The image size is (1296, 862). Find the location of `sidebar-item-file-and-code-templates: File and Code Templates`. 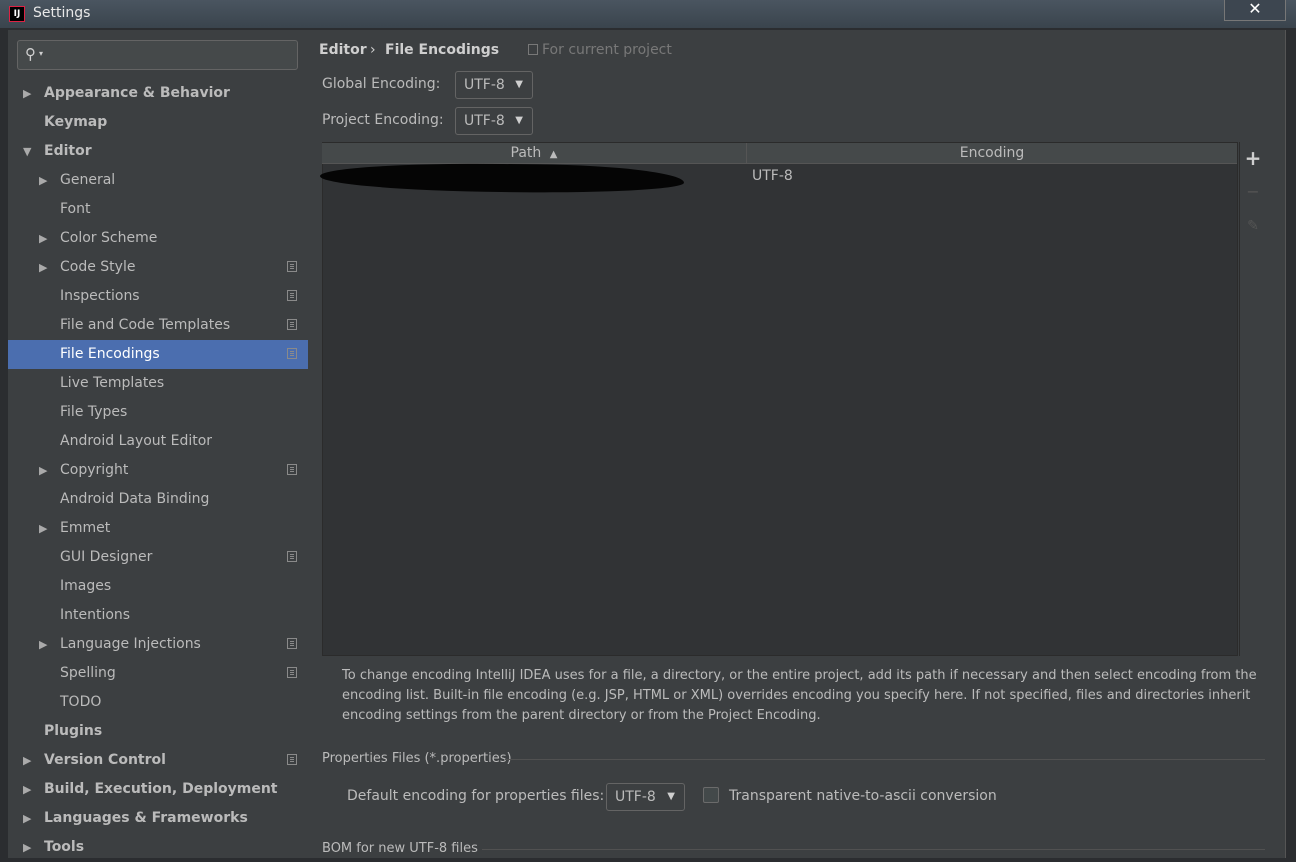

sidebar-item-file-and-code-templates: File and Code Templates is located at coordinates (158, 325).